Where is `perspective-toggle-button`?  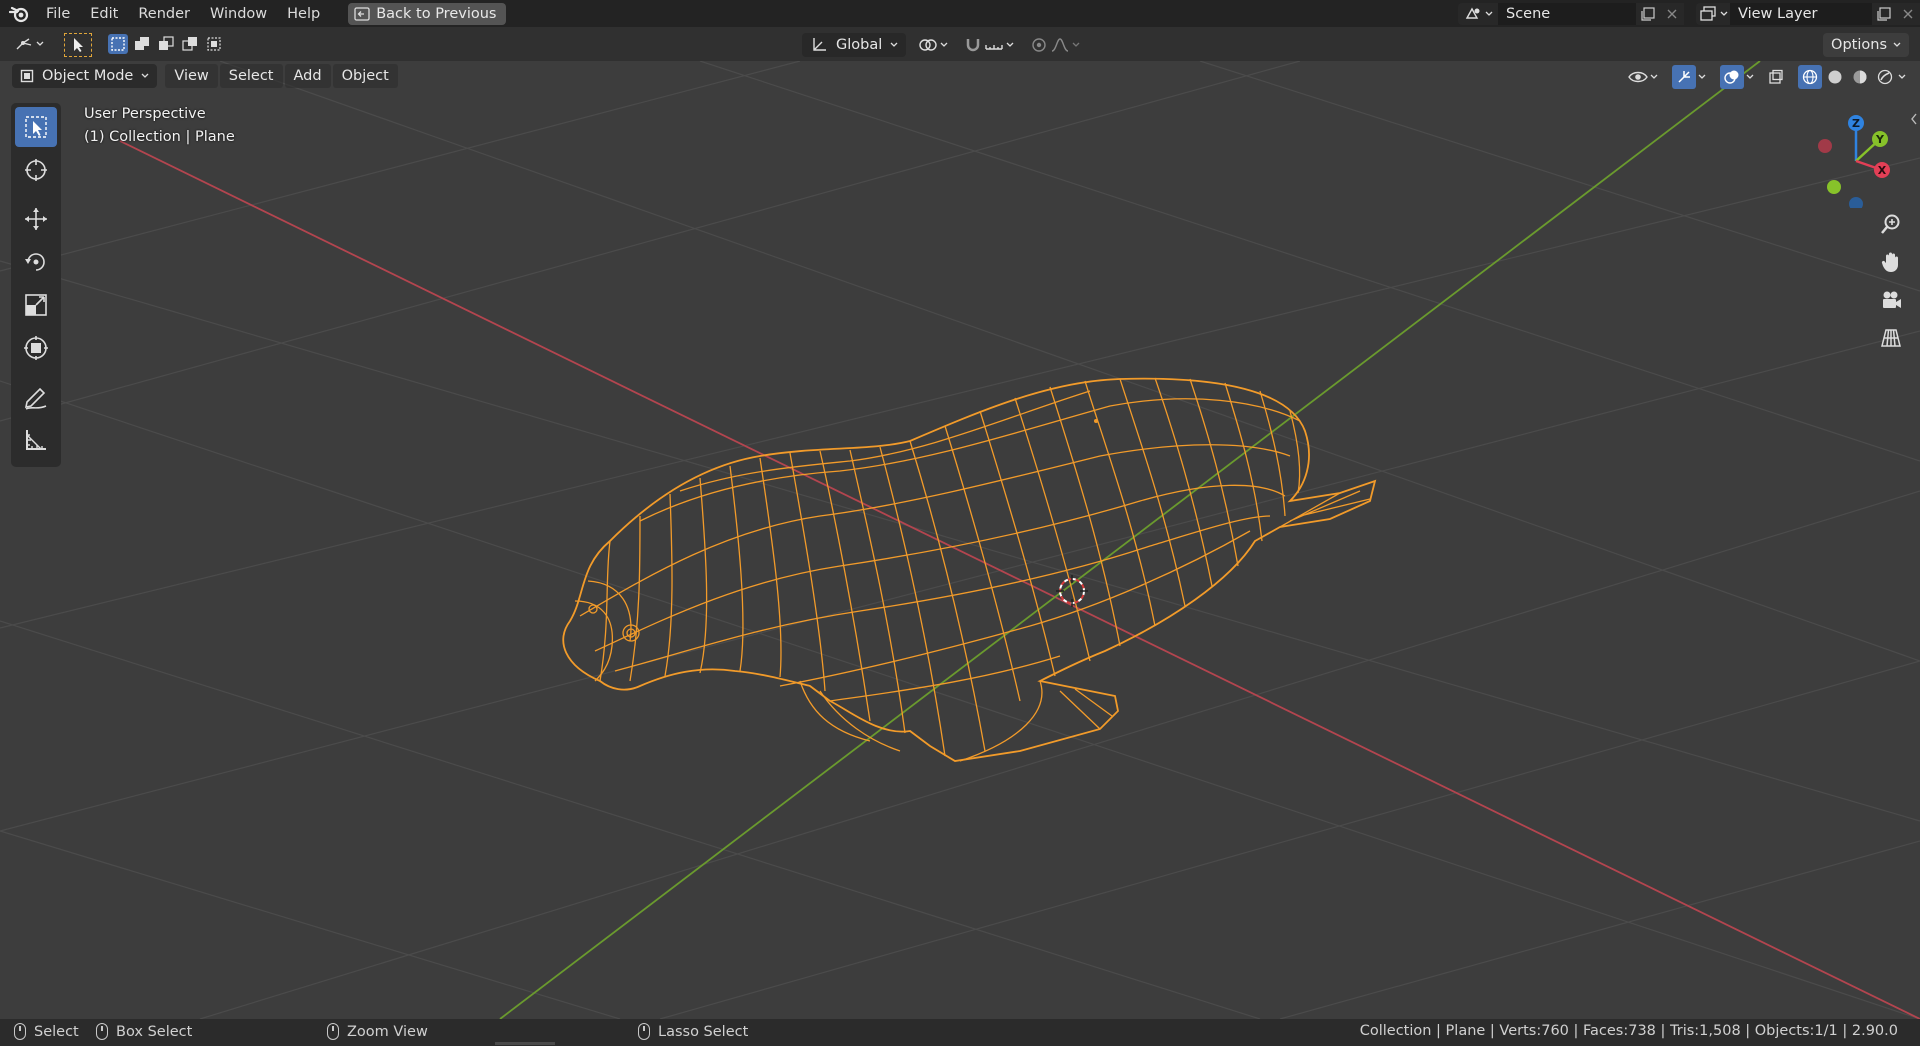
perspective-toggle-button is located at coordinates (1891, 338).